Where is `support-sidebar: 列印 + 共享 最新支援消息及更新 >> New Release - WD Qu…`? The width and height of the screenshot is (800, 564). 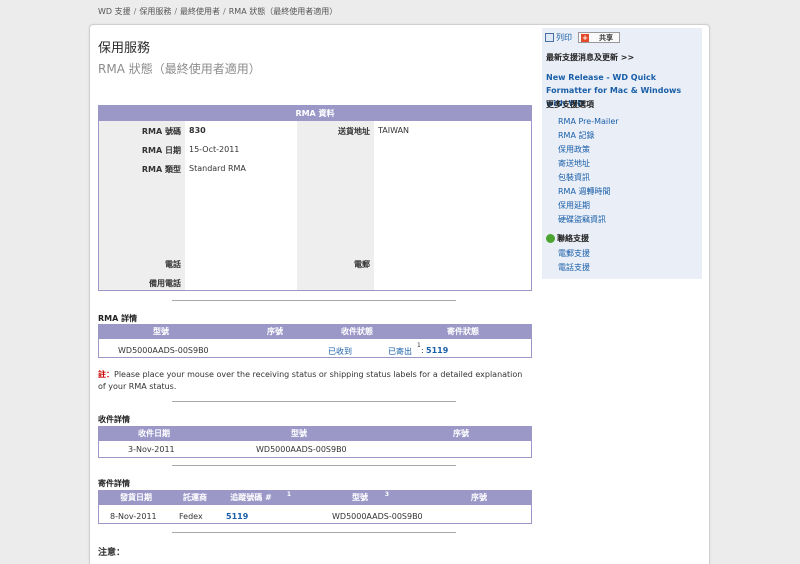 support-sidebar: 列印 + 共享 最新支援消息及更新 >> New Release - WD Qu… is located at coordinates (622, 153).